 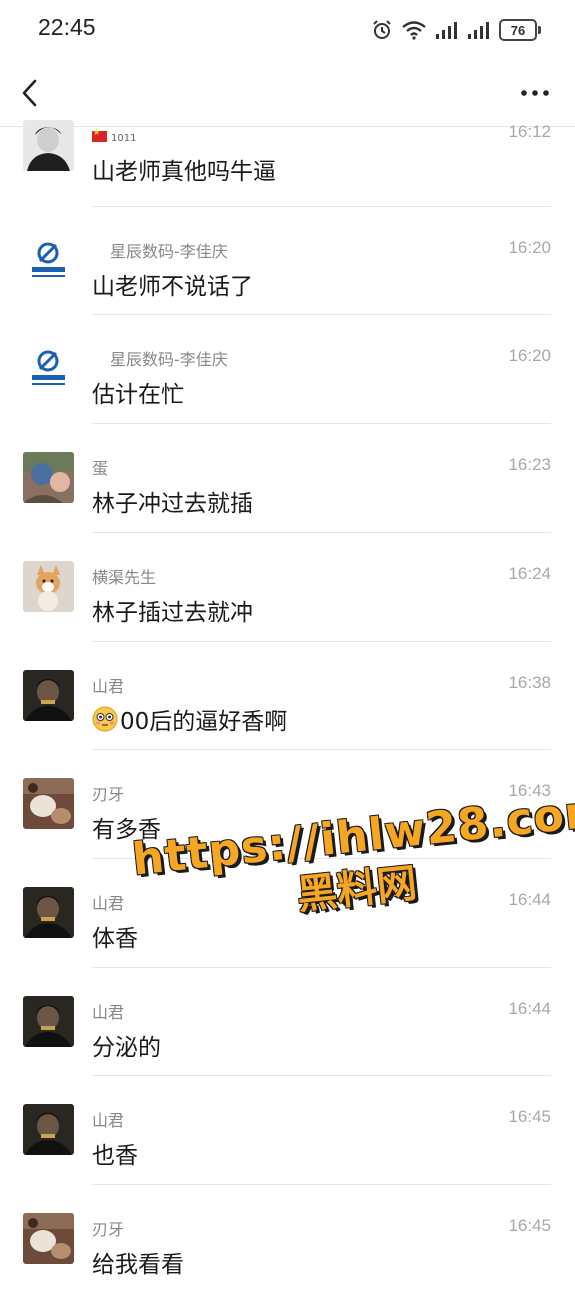 What do you see at coordinates (529, 131) in the screenshot?
I see `message-time: 16:12` at bounding box center [529, 131].